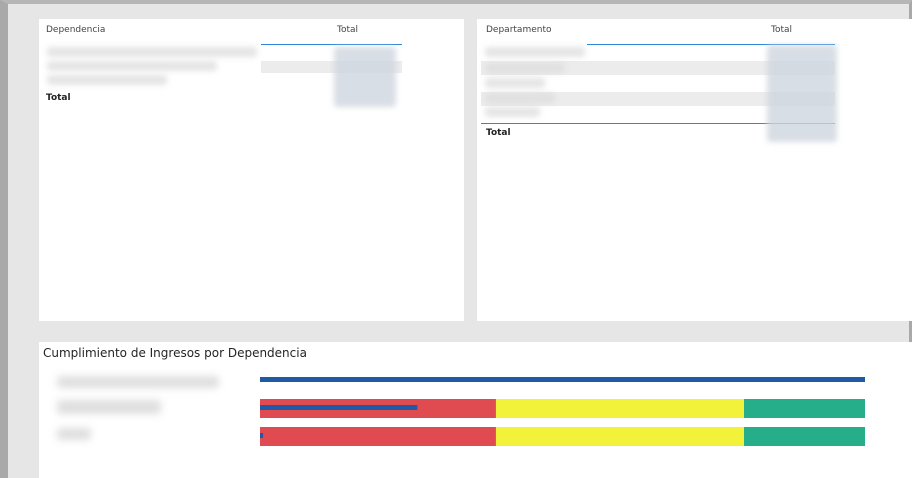  Describe the element at coordinates (378, 436) in the screenshot. I see `band-low` at that location.